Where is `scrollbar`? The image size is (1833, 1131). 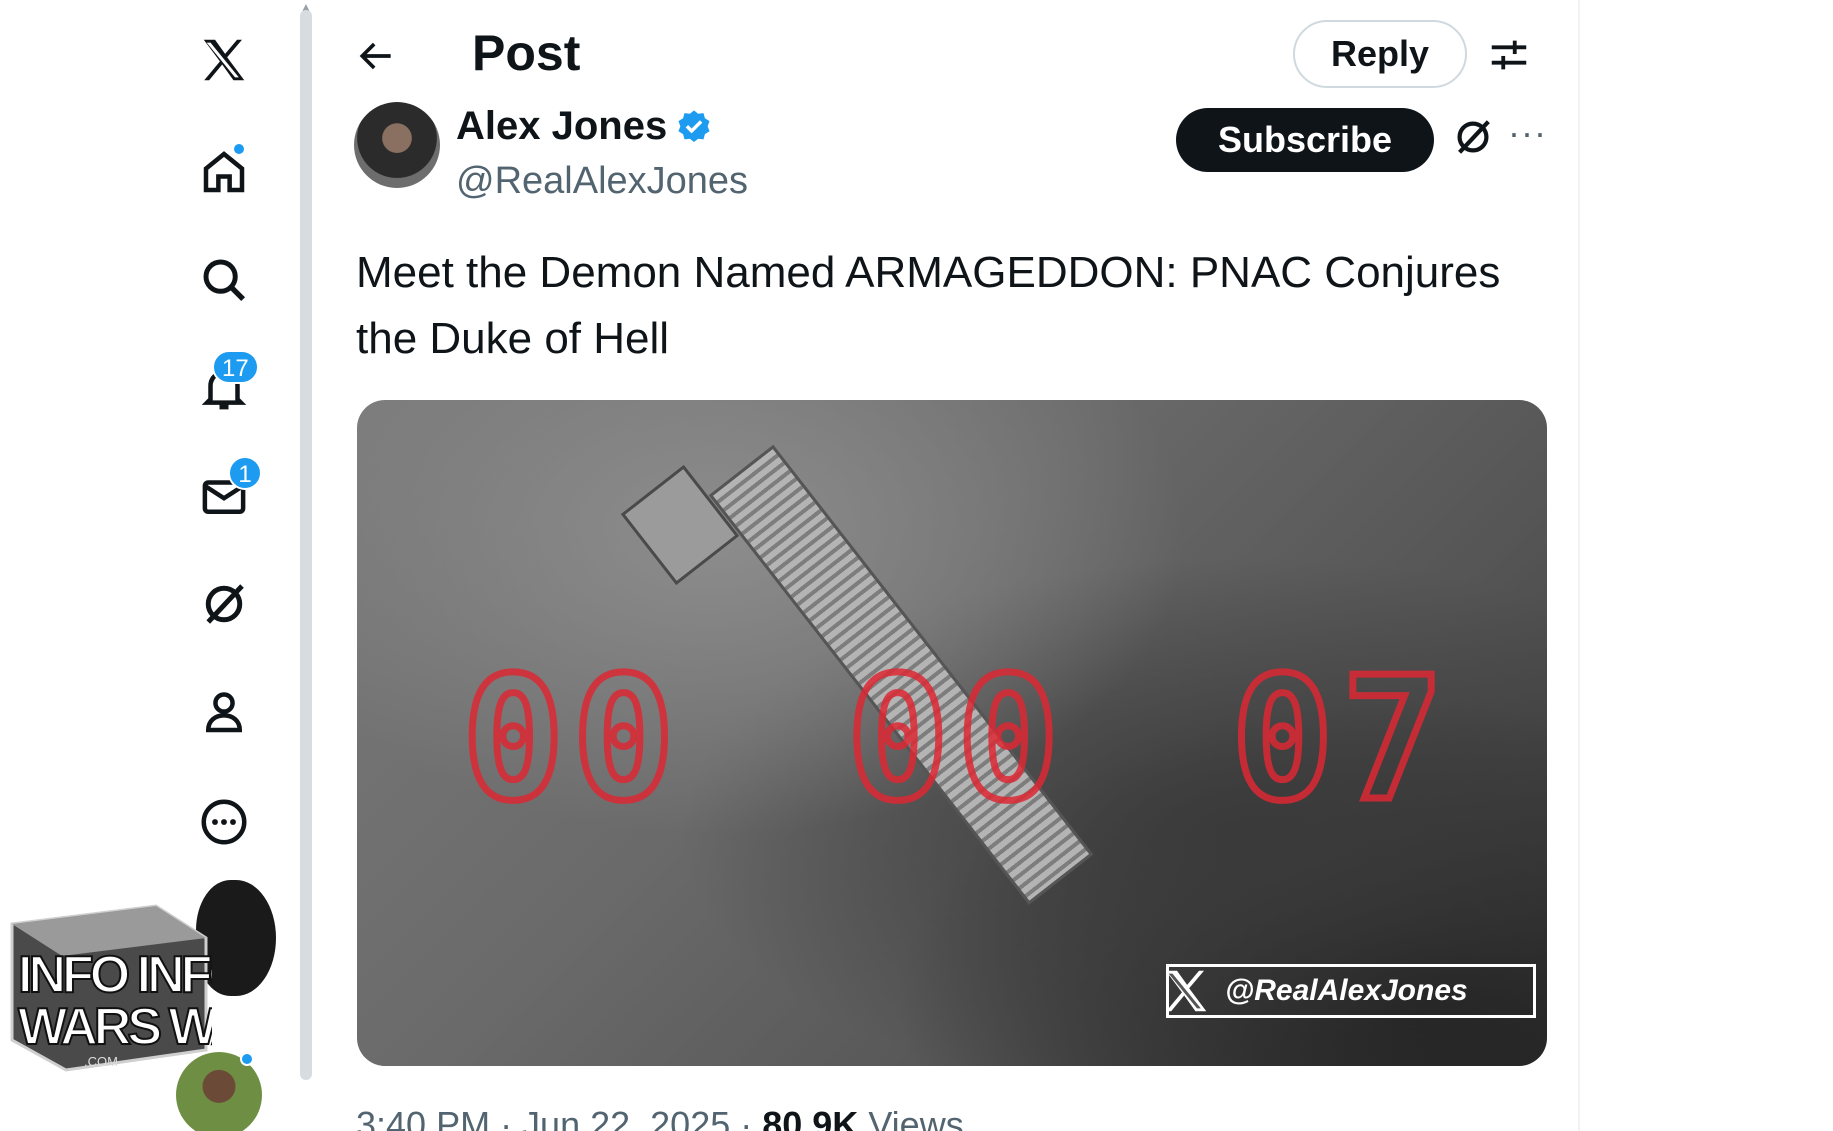
scrollbar is located at coordinates (306, 545).